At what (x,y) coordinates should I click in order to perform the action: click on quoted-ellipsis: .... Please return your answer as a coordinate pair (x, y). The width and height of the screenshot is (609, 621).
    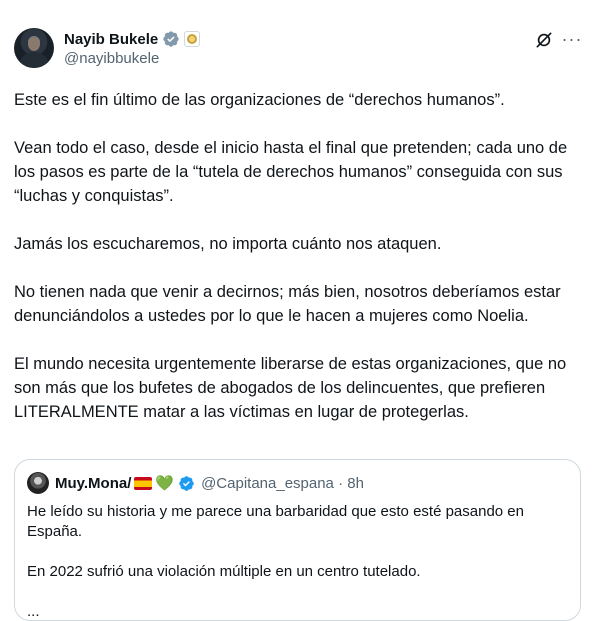
    Looking at the image, I should click on (33, 611).